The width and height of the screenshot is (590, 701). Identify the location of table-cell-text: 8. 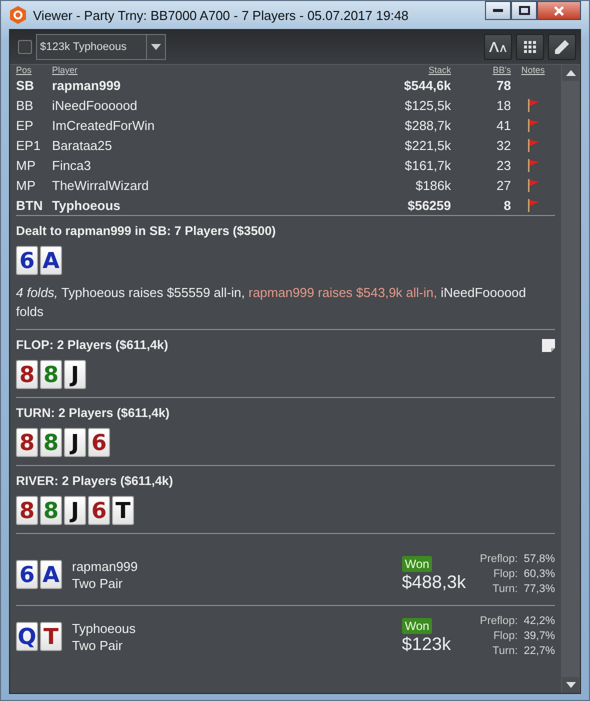
(506, 205).